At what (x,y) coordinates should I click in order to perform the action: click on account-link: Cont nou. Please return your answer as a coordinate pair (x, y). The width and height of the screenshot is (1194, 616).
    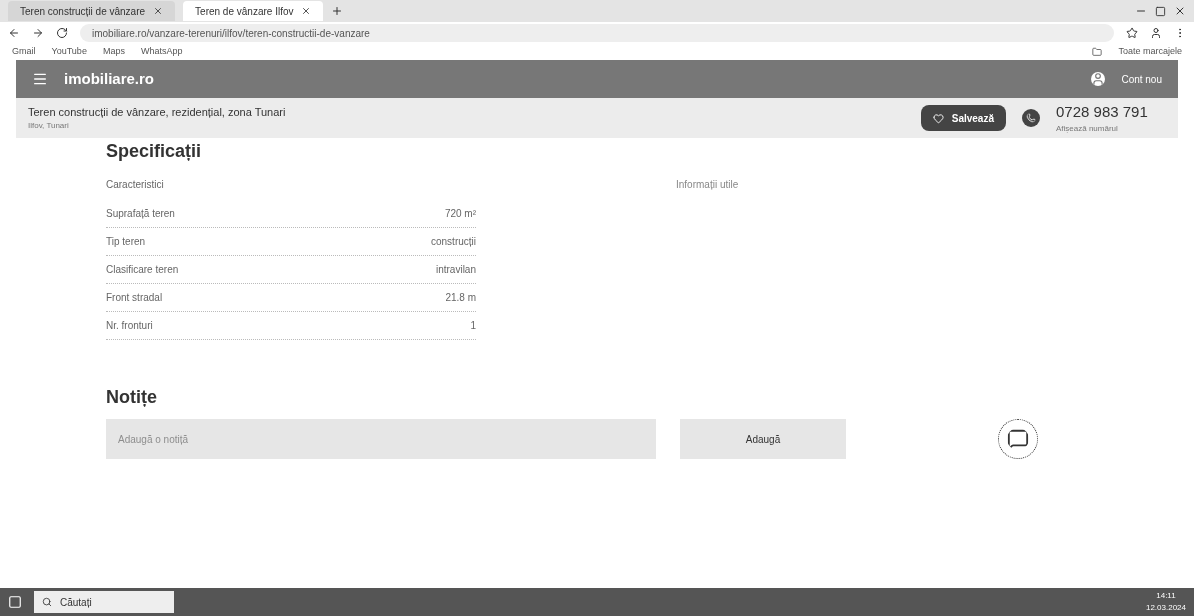
    Looking at the image, I should click on (1141, 79).